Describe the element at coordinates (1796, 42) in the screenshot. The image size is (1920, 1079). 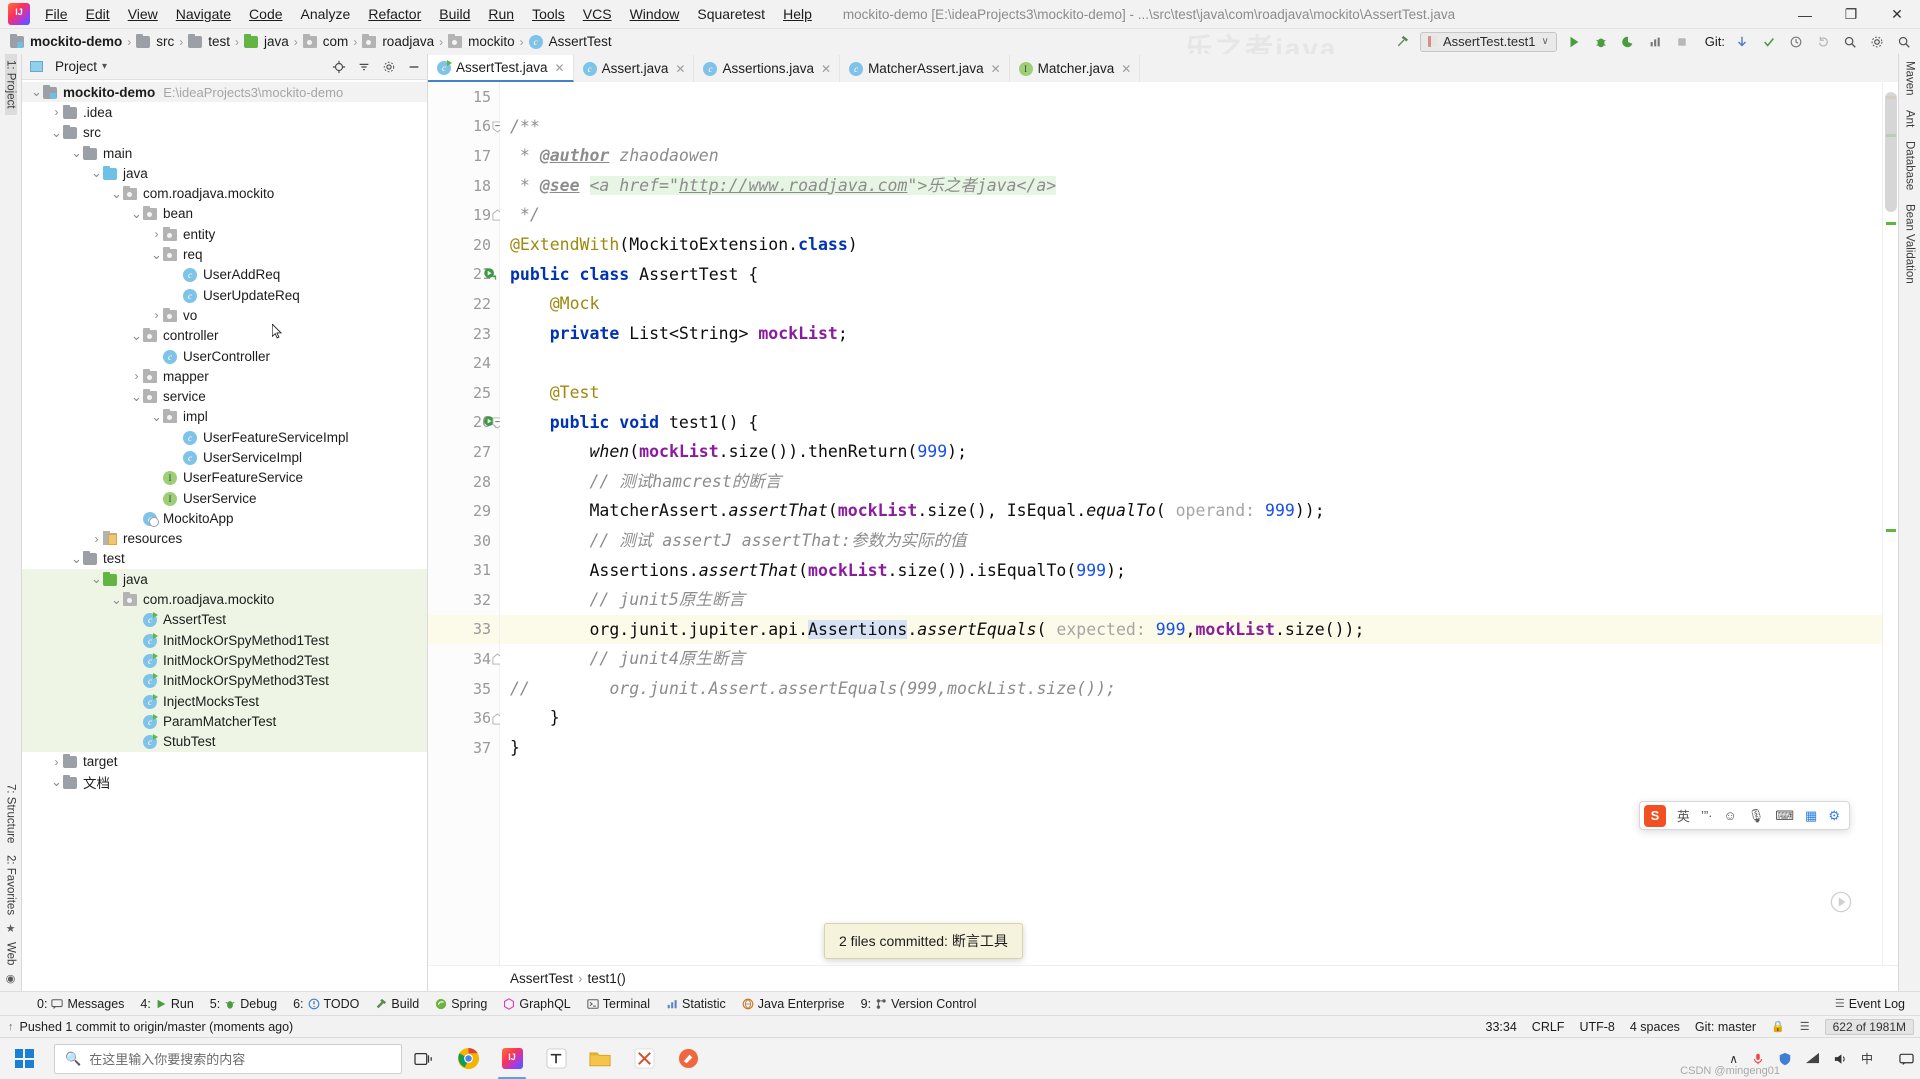
I see `git-history-icon` at that location.